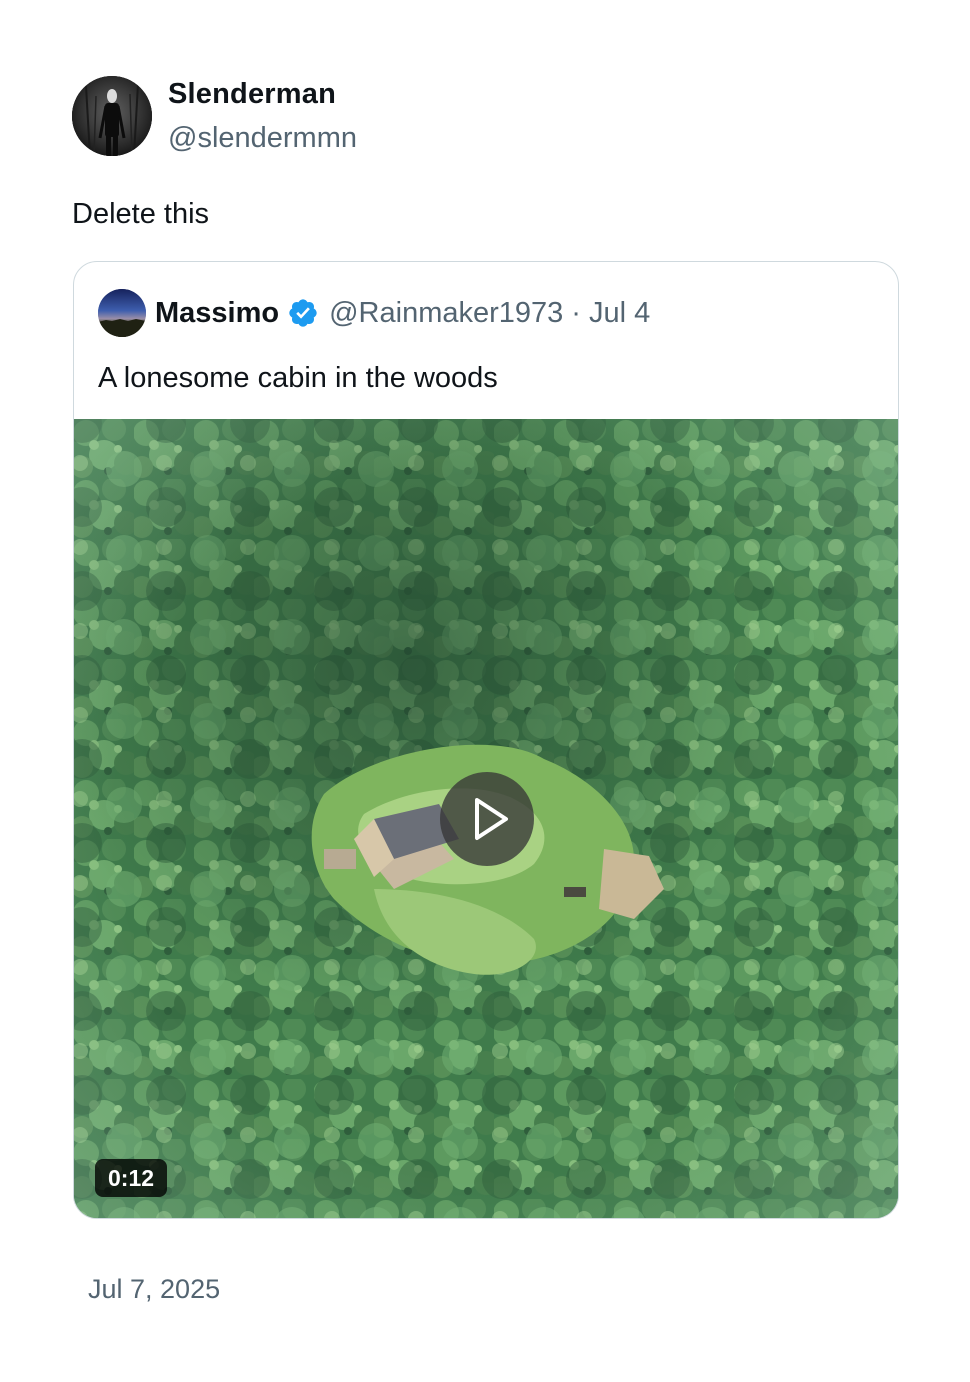  I want to click on avatar, so click(112, 116).